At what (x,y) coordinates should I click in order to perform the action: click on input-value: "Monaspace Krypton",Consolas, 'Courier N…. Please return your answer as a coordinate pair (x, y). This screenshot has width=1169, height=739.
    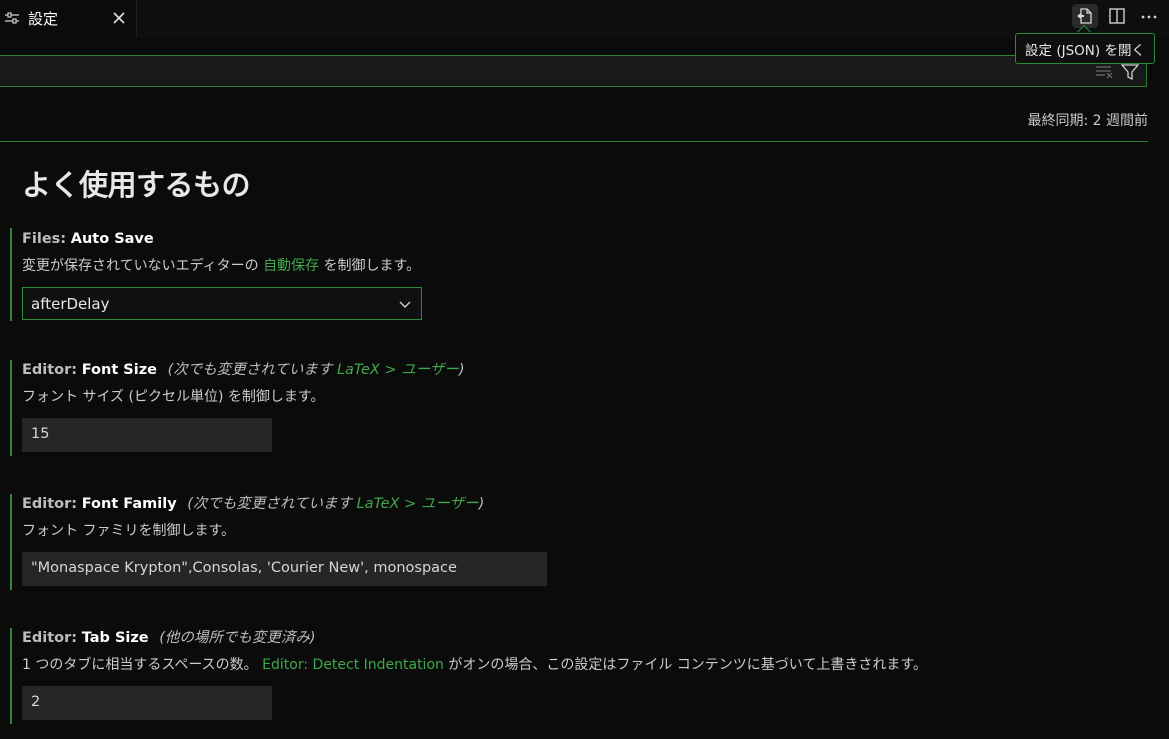
    Looking at the image, I should click on (244, 568).